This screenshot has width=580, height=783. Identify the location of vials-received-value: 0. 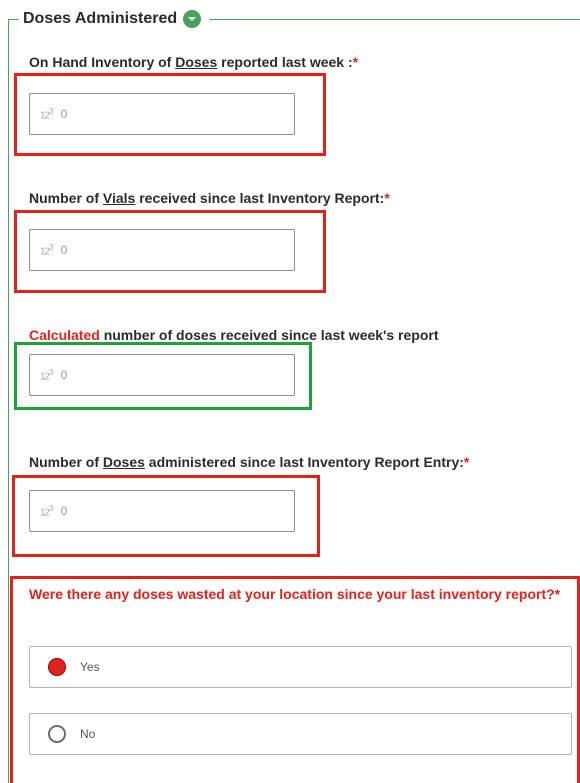
(64, 250).